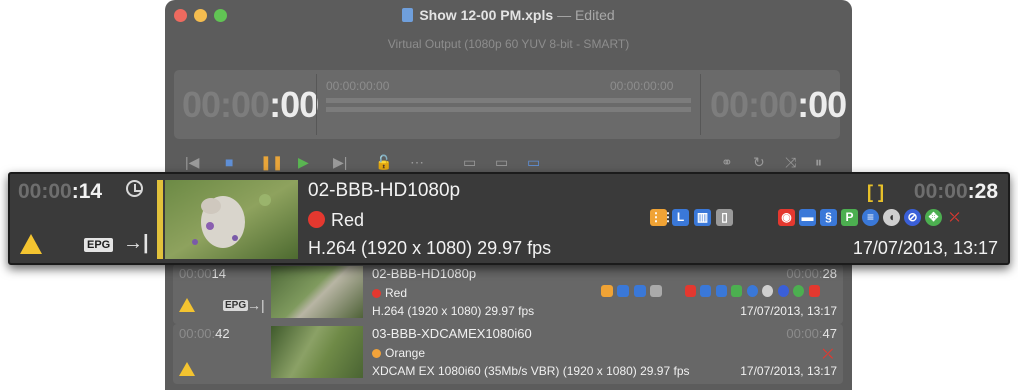 Image resolution: width=1018 pixels, height=390 pixels. Describe the element at coordinates (469, 162) in the screenshot. I see `view-small-icon: ▭` at that location.